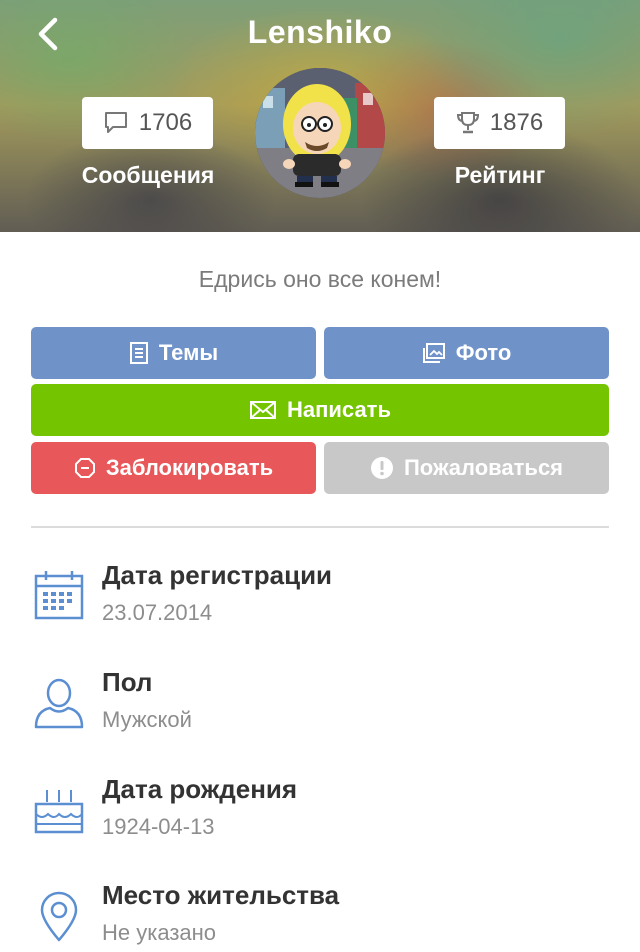 The width and height of the screenshot is (640, 952). Describe the element at coordinates (320, 279) in the screenshot. I see `profile-status: Едрись оно все конем!` at that location.